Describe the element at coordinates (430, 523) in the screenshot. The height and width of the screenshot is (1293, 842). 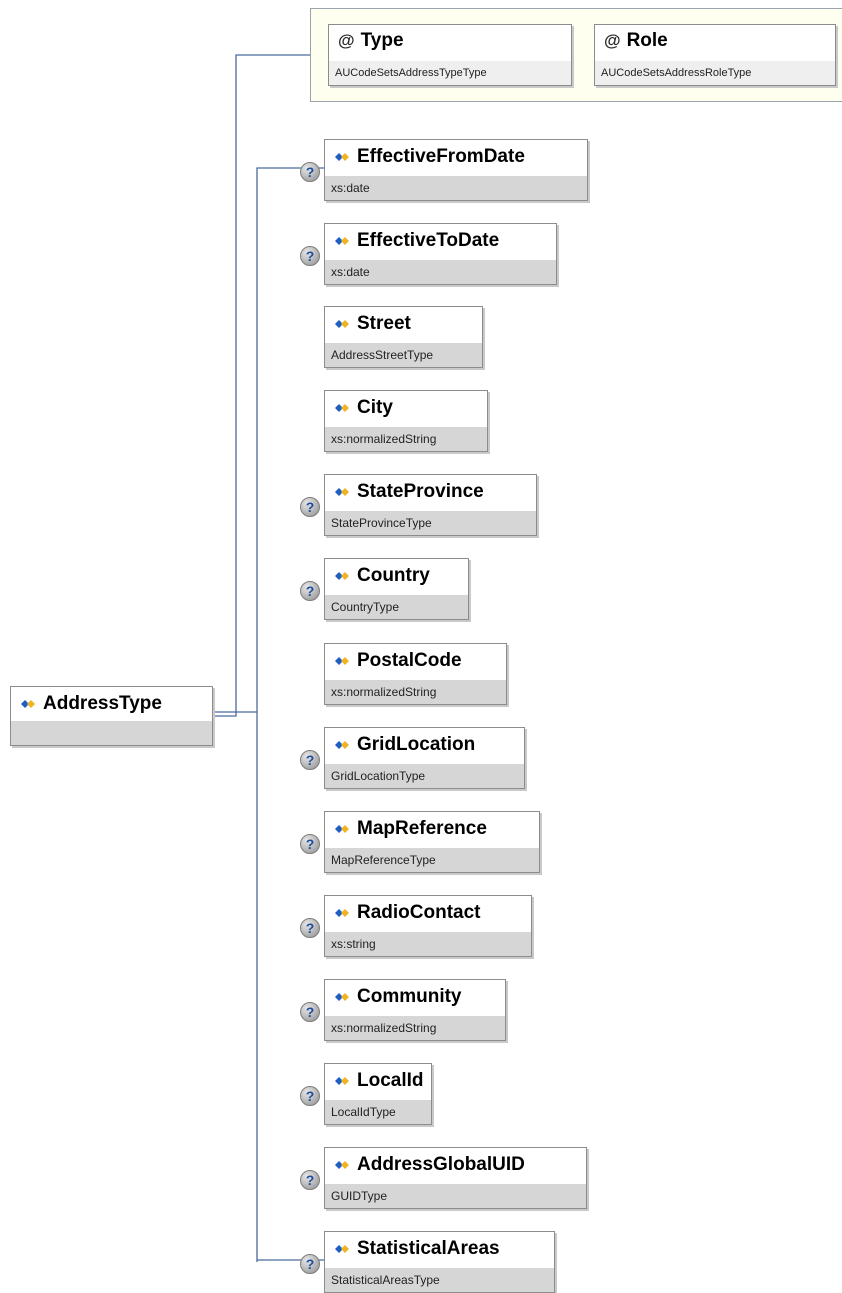
I see `element-type: StateProvinceType` at that location.